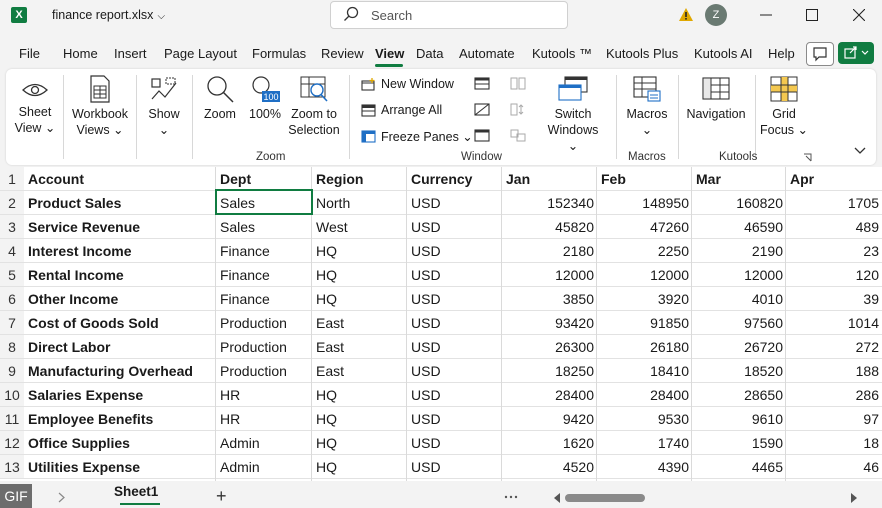  Describe the element at coordinates (80, 53) in the screenshot. I see `menu-home: Home` at that location.